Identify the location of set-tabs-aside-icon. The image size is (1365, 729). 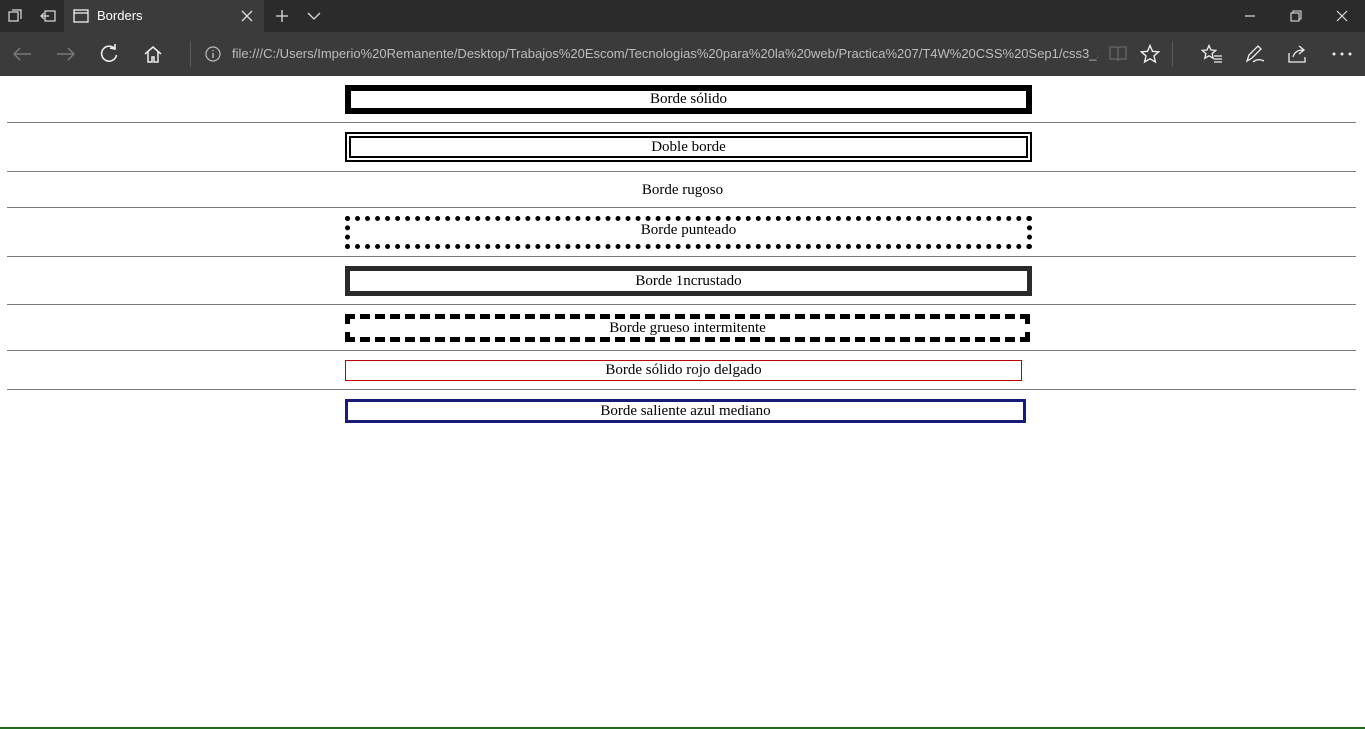
(48, 16).